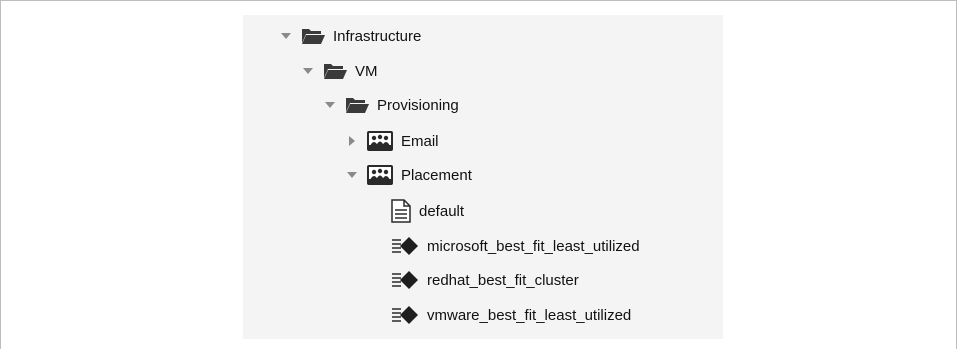 This screenshot has width=957, height=349. What do you see at coordinates (366, 71) in the screenshot?
I see `tree-node-label: VM` at bounding box center [366, 71].